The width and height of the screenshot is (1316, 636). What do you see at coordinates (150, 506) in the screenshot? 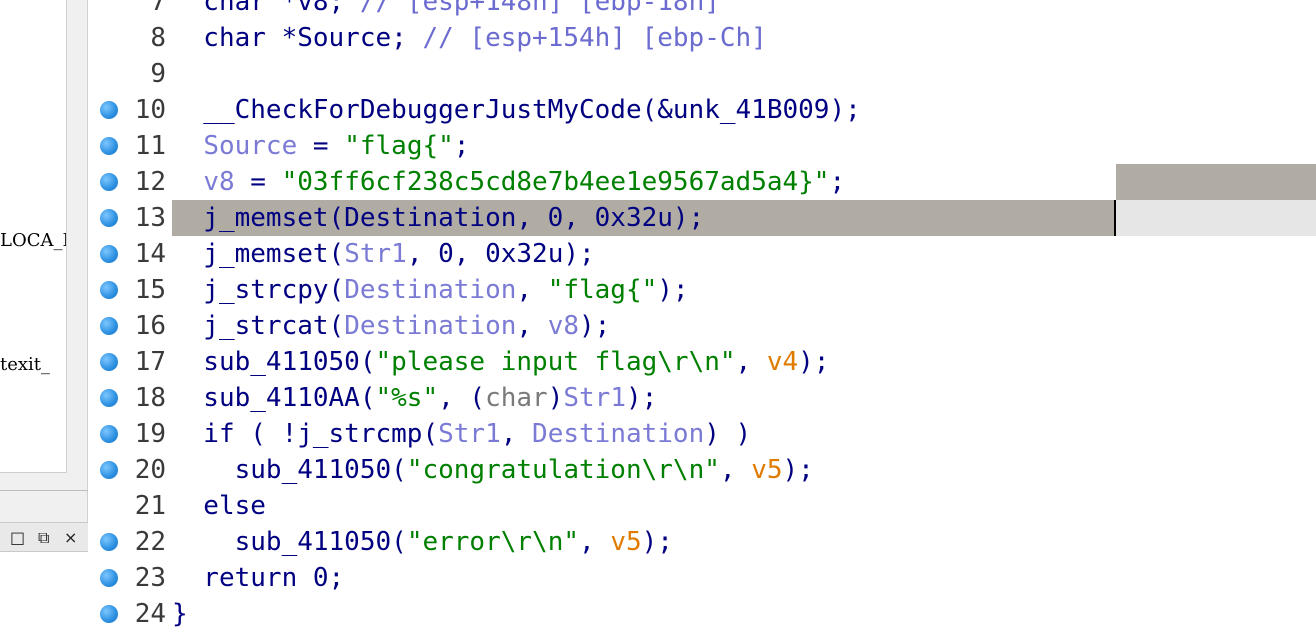
I see `line-number: 21` at bounding box center [150, 506].